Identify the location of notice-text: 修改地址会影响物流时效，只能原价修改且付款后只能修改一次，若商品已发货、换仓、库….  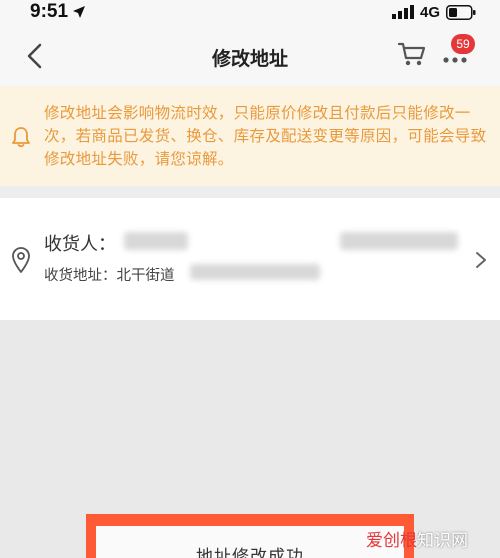
(265, 136).